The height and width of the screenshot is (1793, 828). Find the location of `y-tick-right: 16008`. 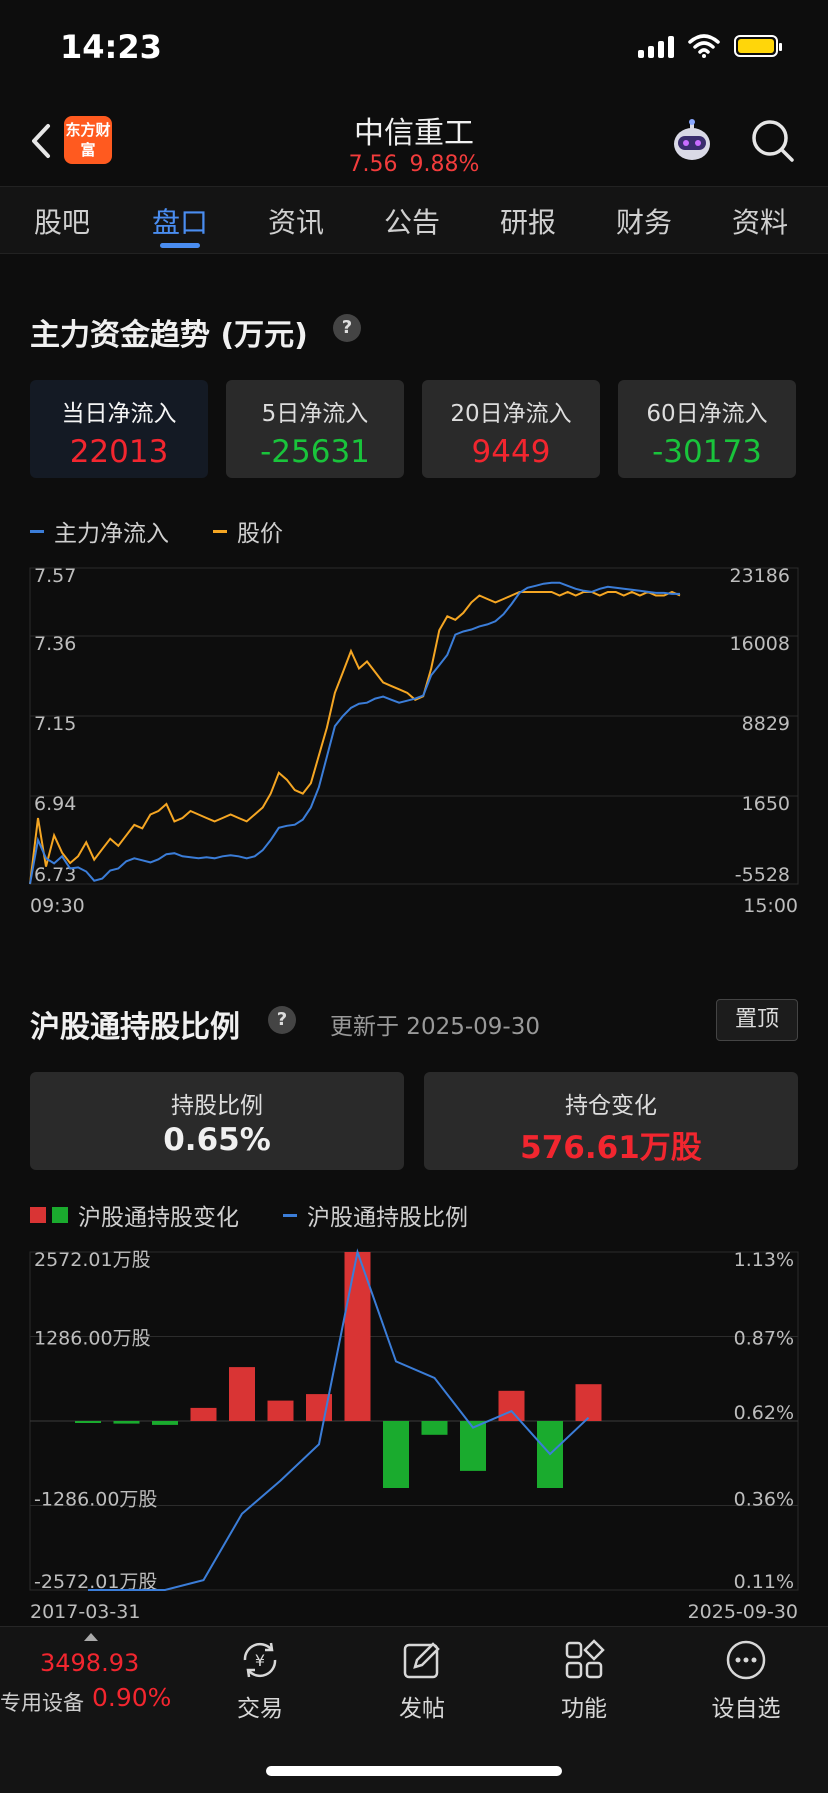

y-tick-right: 16008 is located at coordinates (760, 644).